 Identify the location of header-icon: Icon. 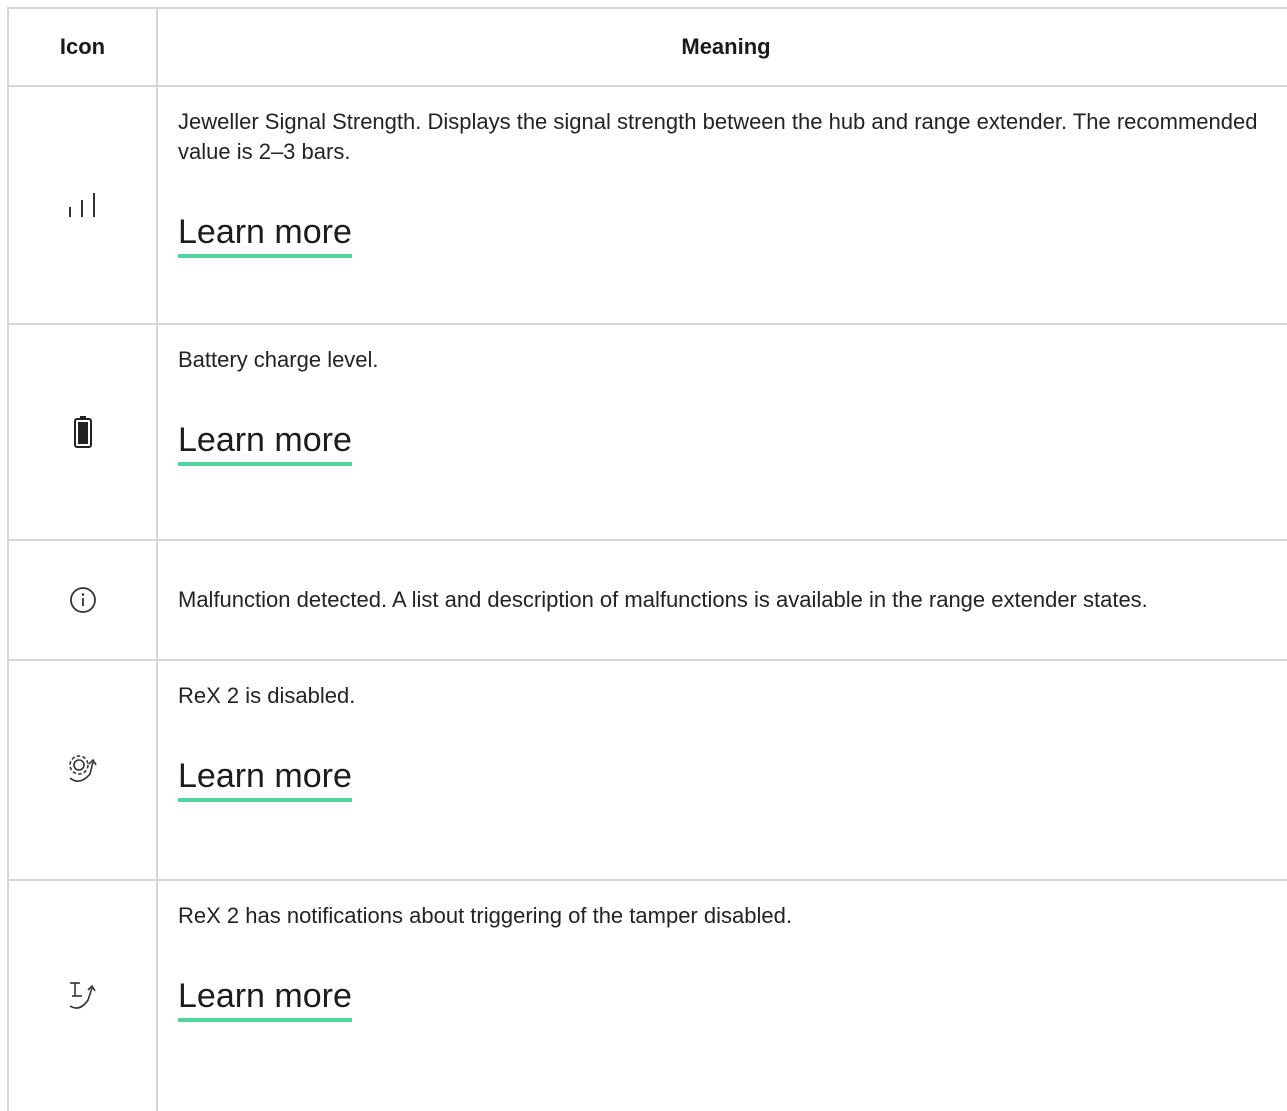
(83, 47).